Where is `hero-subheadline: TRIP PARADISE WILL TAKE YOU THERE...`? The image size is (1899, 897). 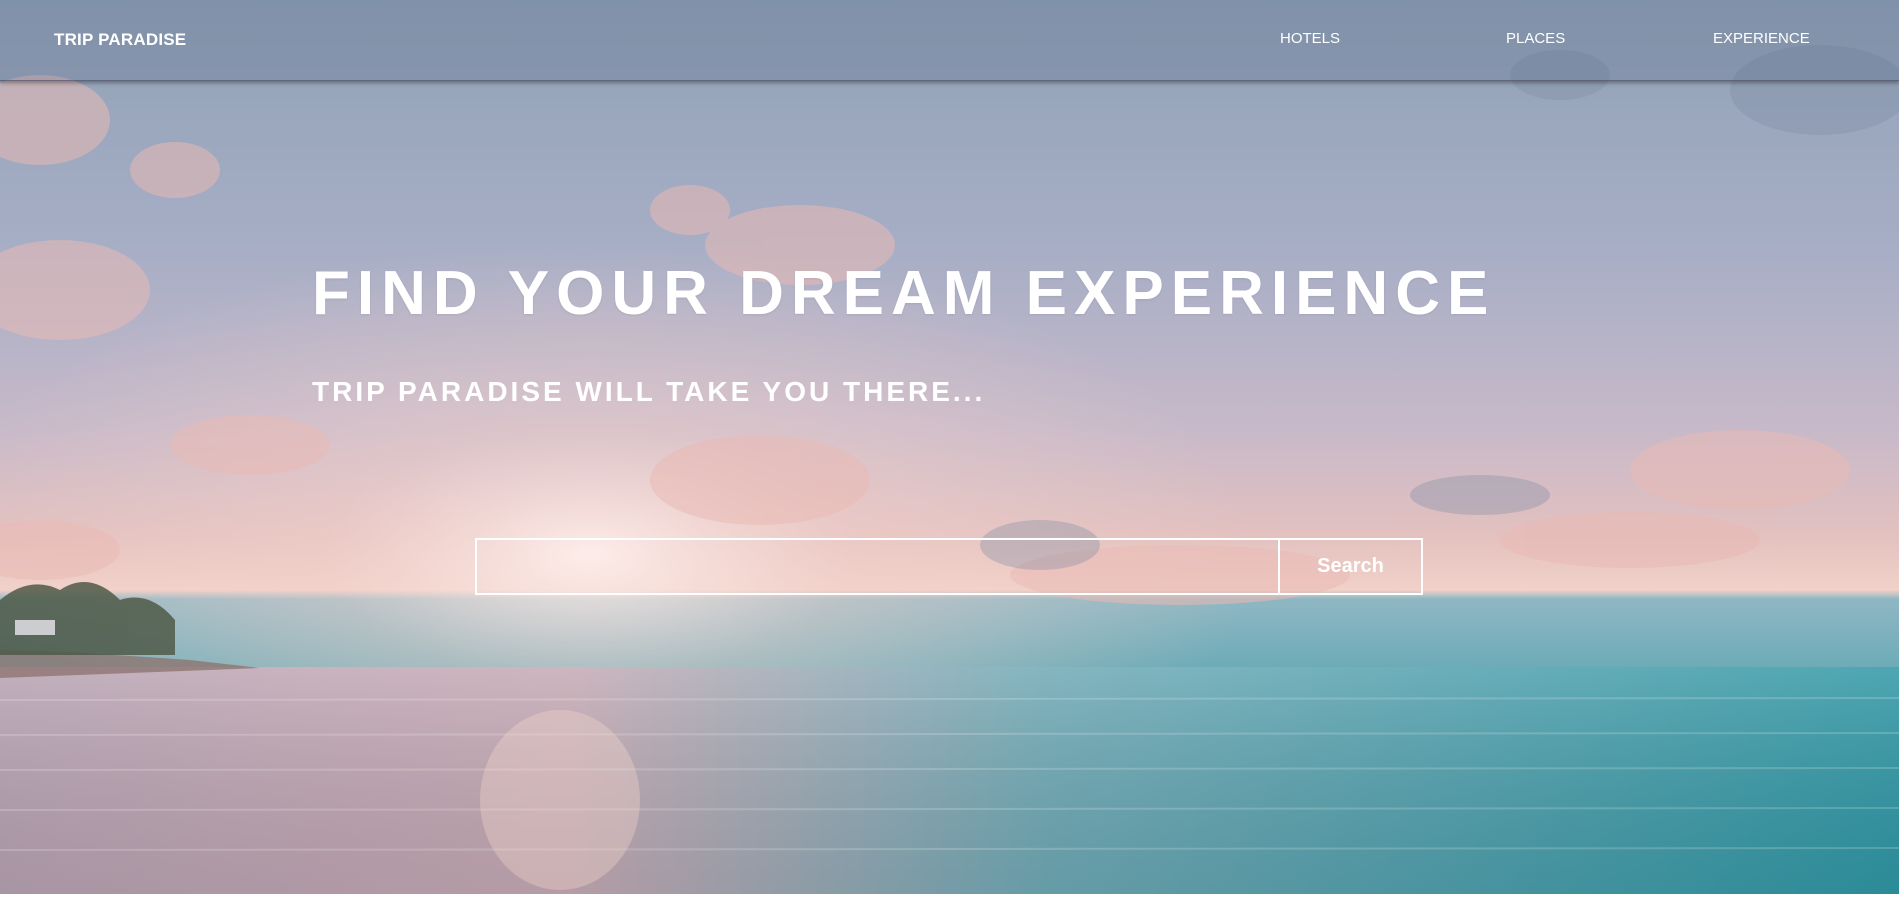 hero-subheadline: TRIP PARADISE WILL TAKE YOU THERE... is located at coordinates (649, 391).